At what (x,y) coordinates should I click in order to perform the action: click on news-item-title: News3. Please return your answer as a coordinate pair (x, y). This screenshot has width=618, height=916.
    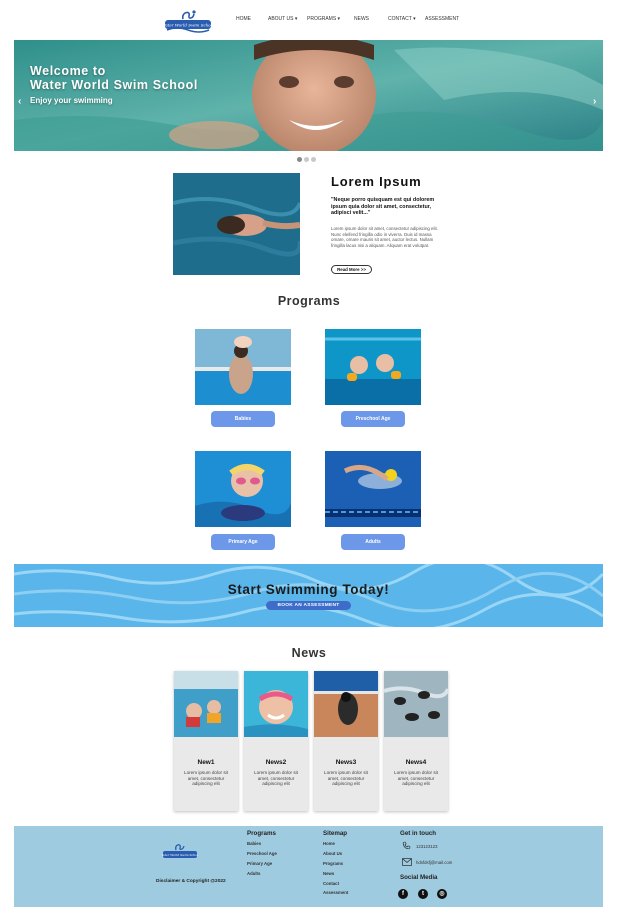
    Looking at the image, I should click on (346, 762).